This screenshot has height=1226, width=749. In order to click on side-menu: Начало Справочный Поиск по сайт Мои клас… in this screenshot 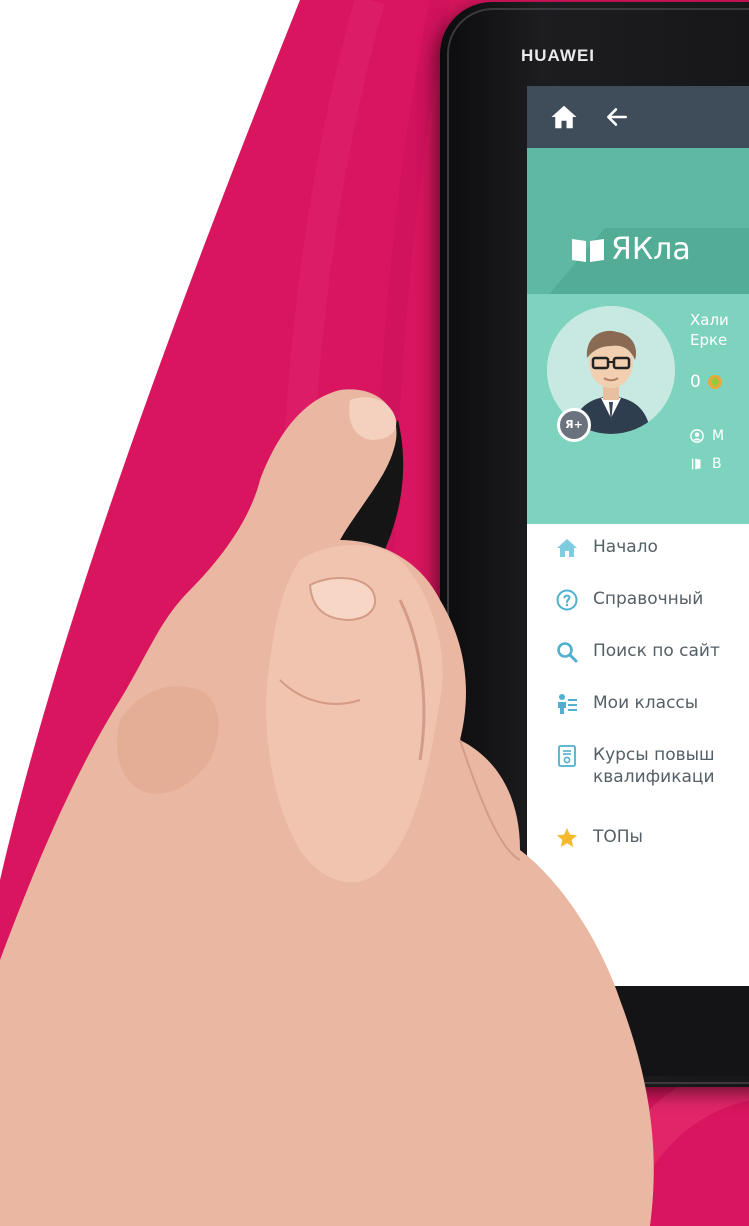, I will do `click(638, 701)`.